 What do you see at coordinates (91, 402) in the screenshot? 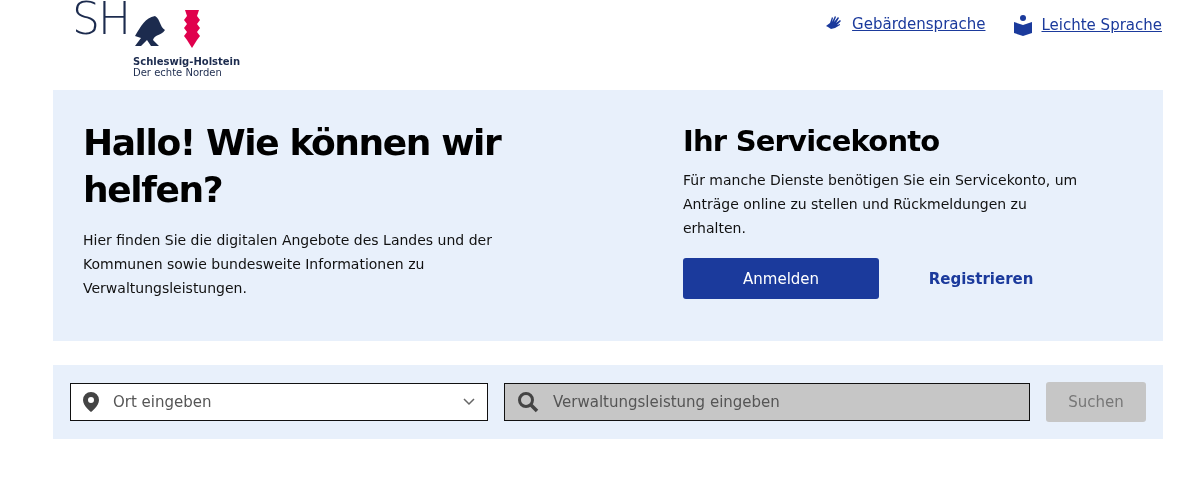
I see `location-pin-icon` at bounding box center [91, 402].